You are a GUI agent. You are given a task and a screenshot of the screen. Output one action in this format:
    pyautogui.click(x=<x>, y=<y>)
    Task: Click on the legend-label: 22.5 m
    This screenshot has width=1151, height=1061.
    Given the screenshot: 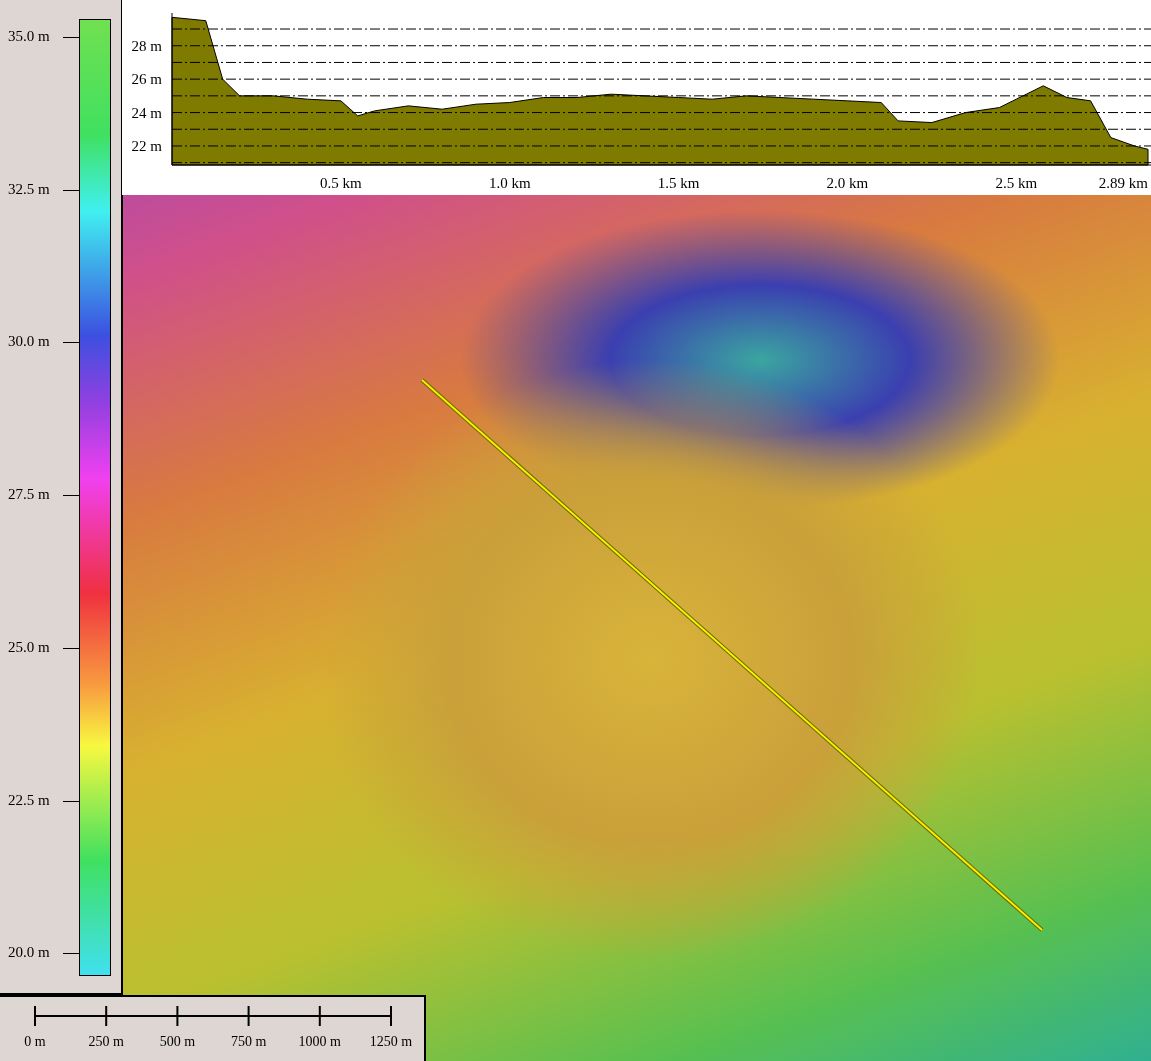 What is the action you would take?
    pyautogui.click(x=29, y=800)
    